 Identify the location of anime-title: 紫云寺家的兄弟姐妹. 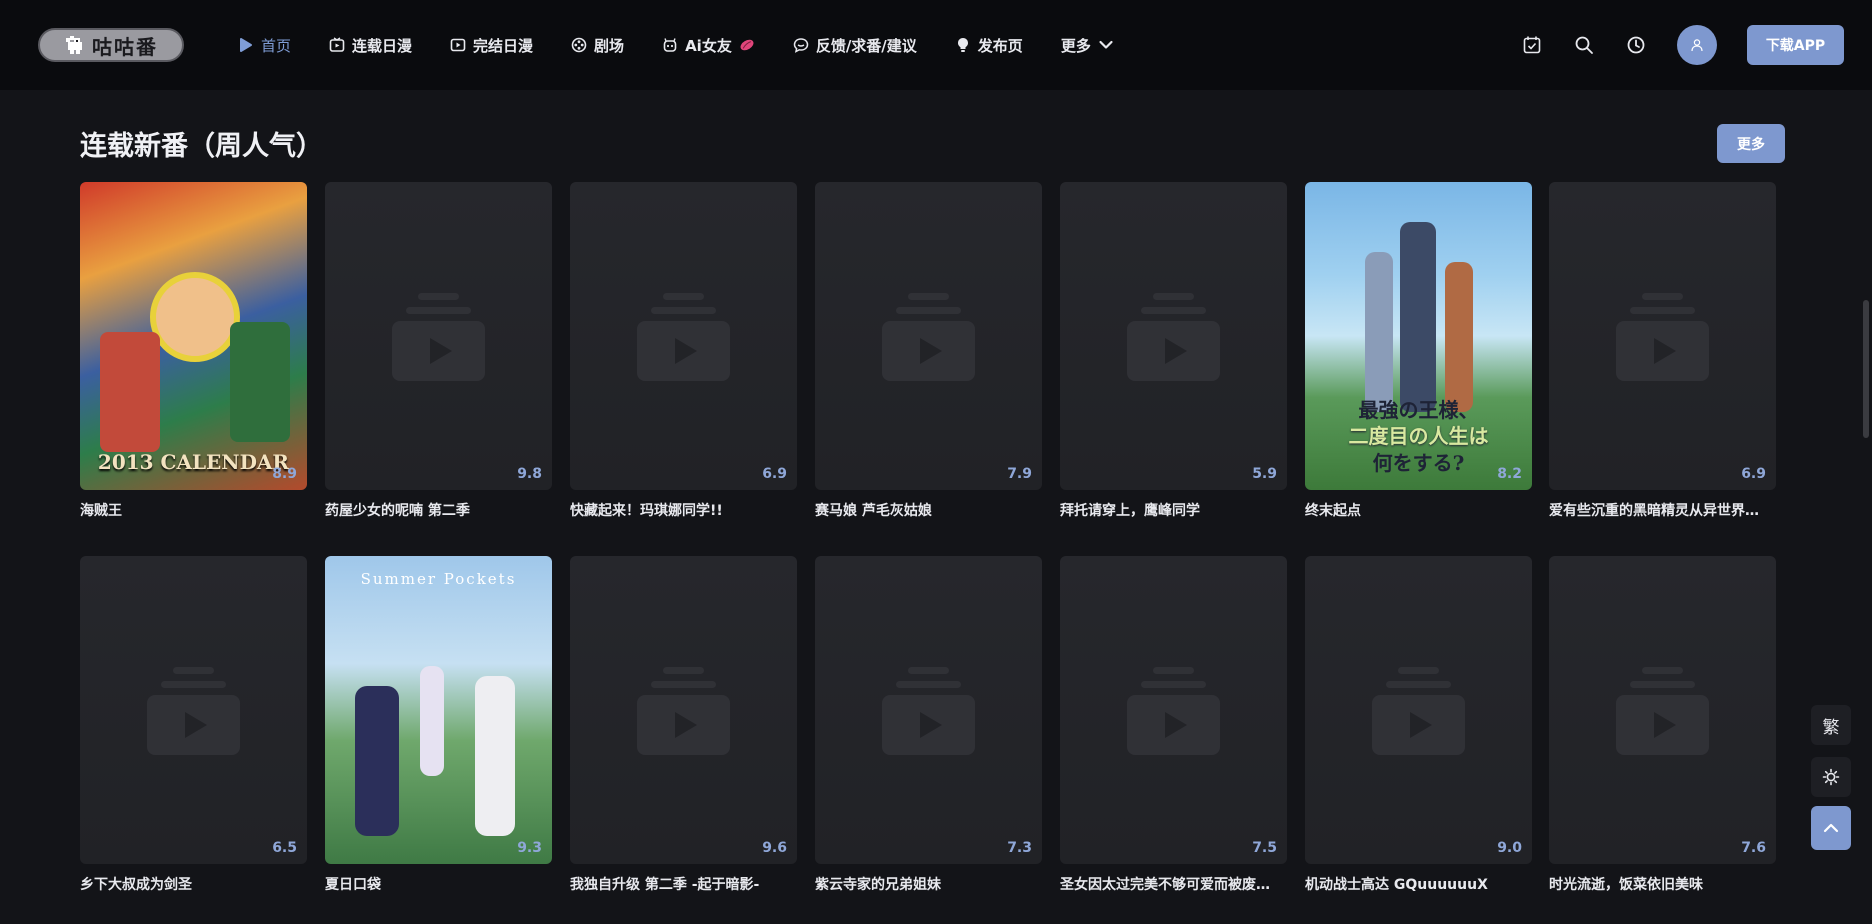
(928, 884).